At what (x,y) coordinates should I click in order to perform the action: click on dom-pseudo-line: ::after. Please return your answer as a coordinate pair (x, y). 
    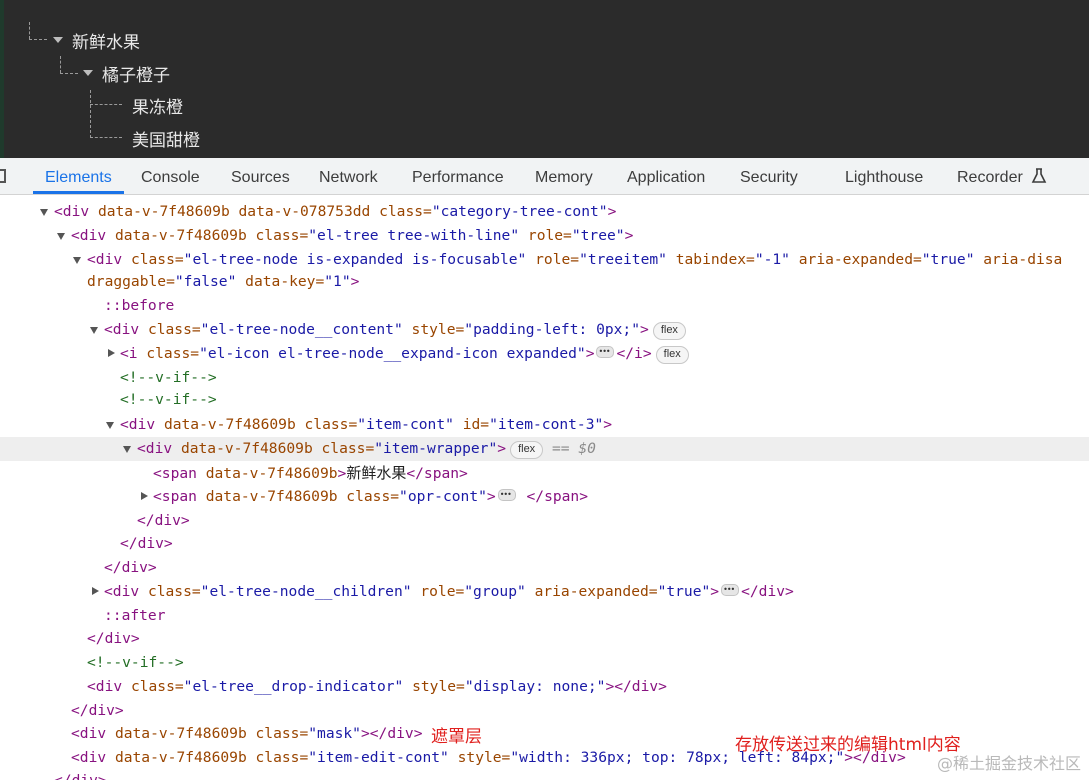
    Looking at the image, I should click on (544, 616).